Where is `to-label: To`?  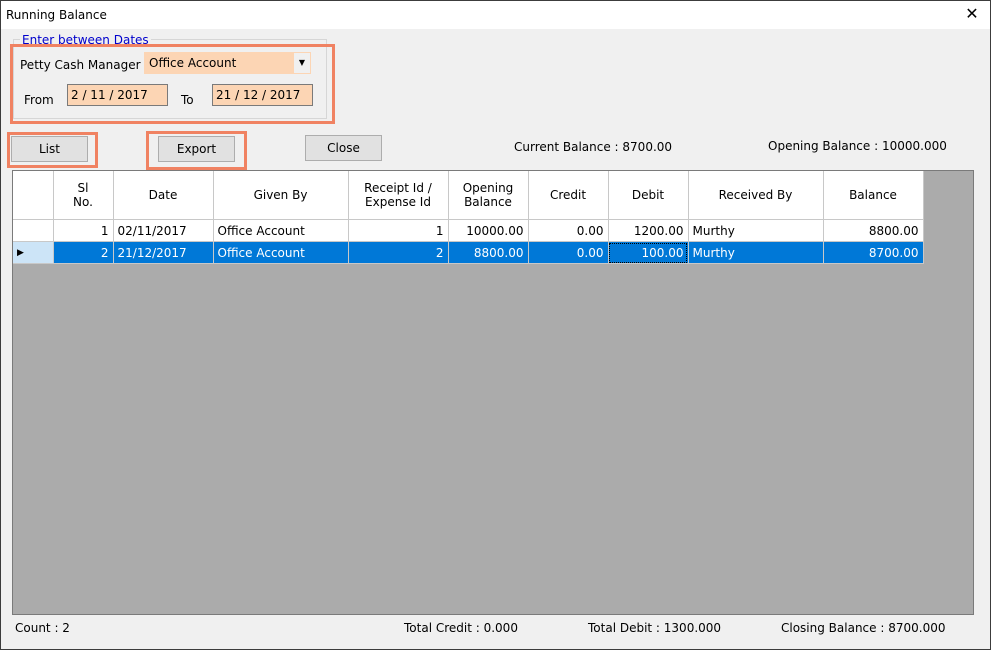 to-label: To is located at coordinates (187, 100).